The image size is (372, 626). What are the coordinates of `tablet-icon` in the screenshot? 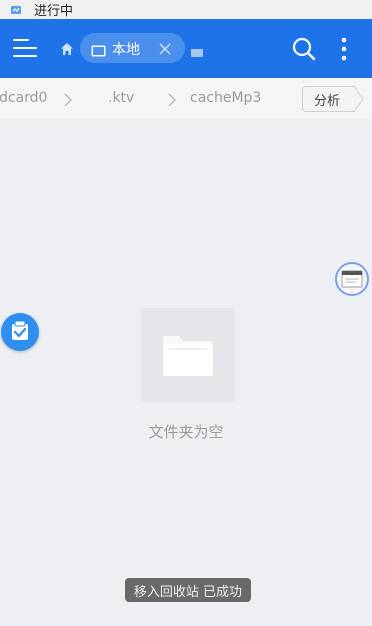 It's located at (98, 49).